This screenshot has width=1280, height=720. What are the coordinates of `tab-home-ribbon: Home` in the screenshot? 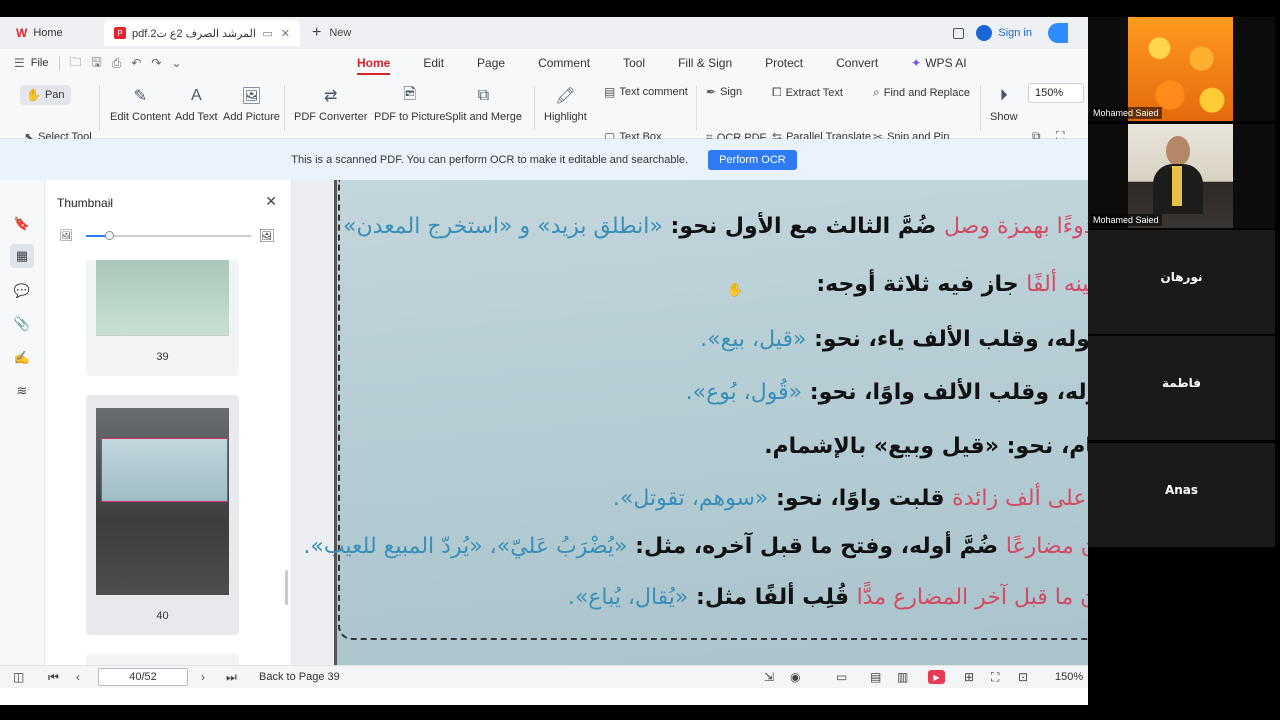 It's located at (374, 63).